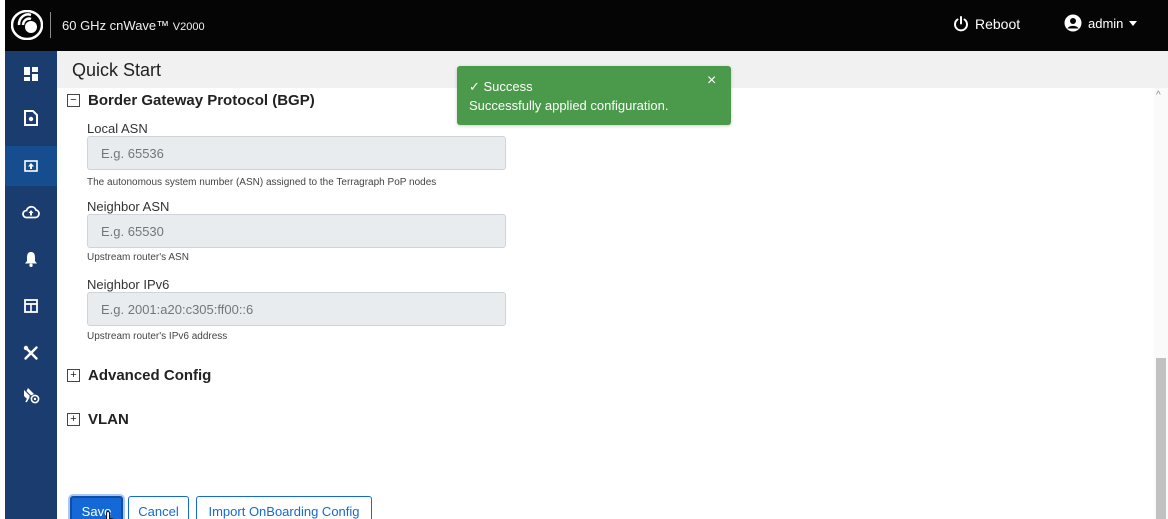 Image resolution: width=1168 pixels, height=519 pixels. I want to click on cancel-button: Cancel, so click(158, 507).